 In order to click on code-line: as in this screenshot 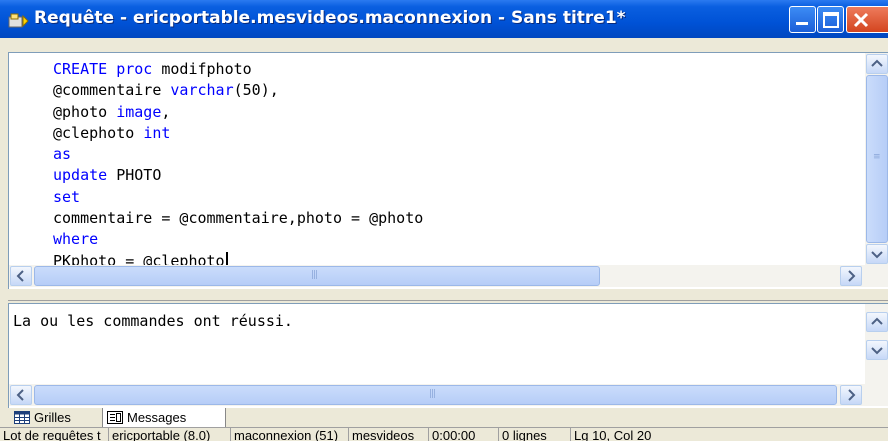, I will do `click(238, 154)`.